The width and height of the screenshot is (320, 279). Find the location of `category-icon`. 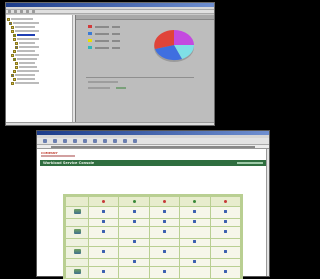

category-icon is located at coordinates (77, 252).